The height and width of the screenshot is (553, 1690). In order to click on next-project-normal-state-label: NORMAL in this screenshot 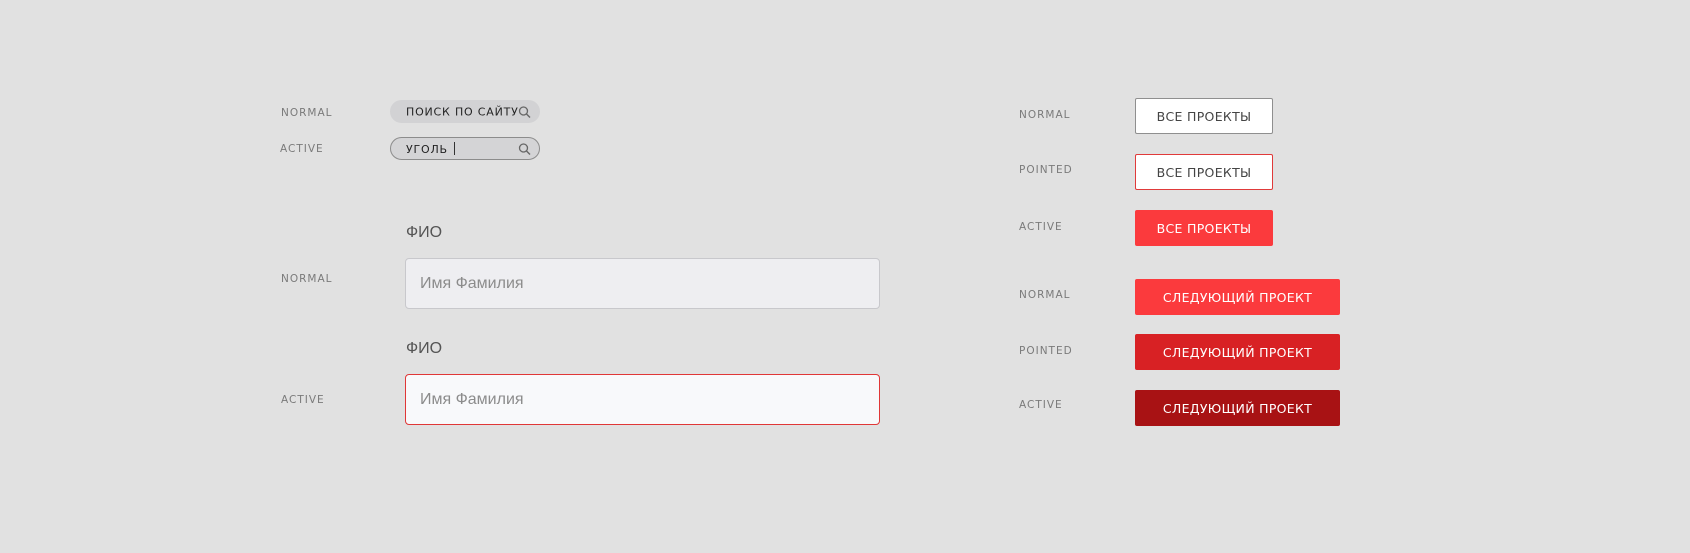, I will do `click(1045, 295)`.